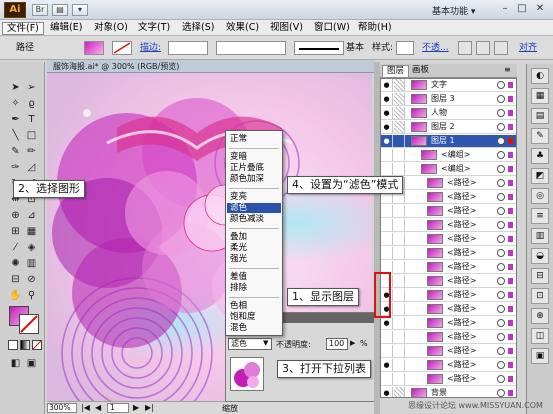  I want to click on line-tool-icon: ╲, so click(15, 135).